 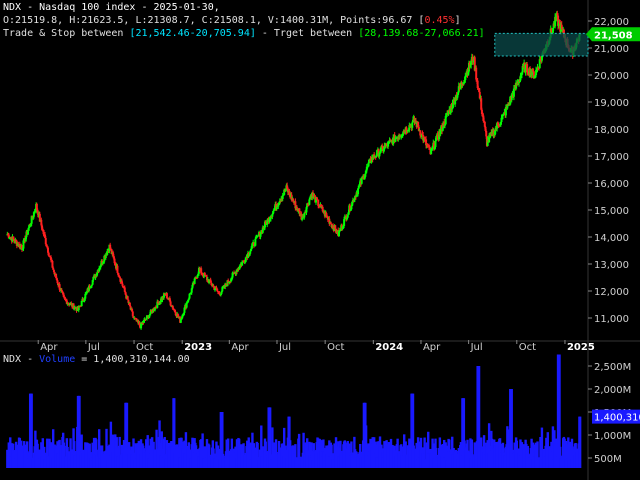 I want to click on target-range: [28,139.68-27,066.21], so click(x=421, y=33).